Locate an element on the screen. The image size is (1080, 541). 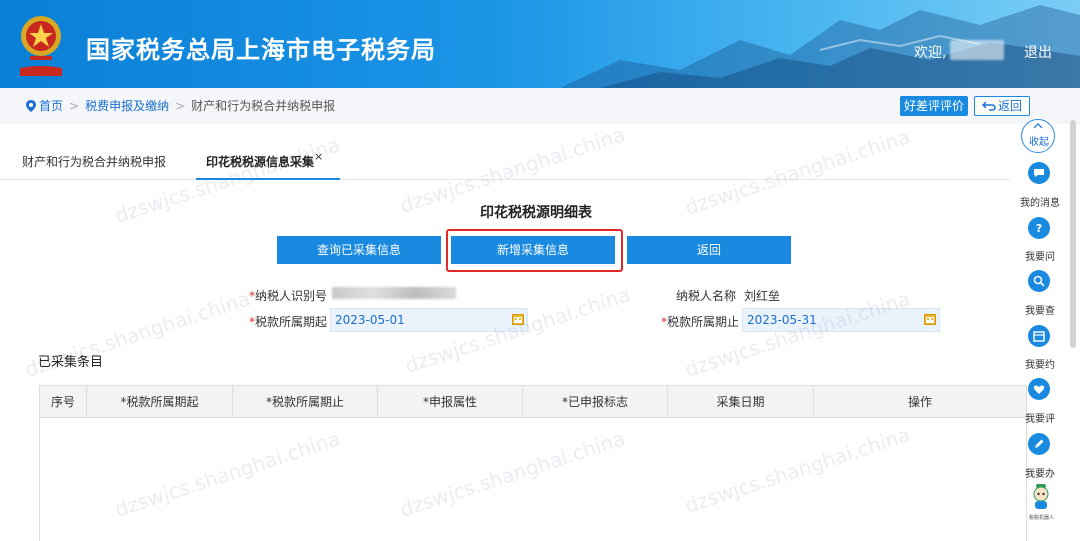
period-start-label: *税款所属期起 is located at coordinates (288, 322).